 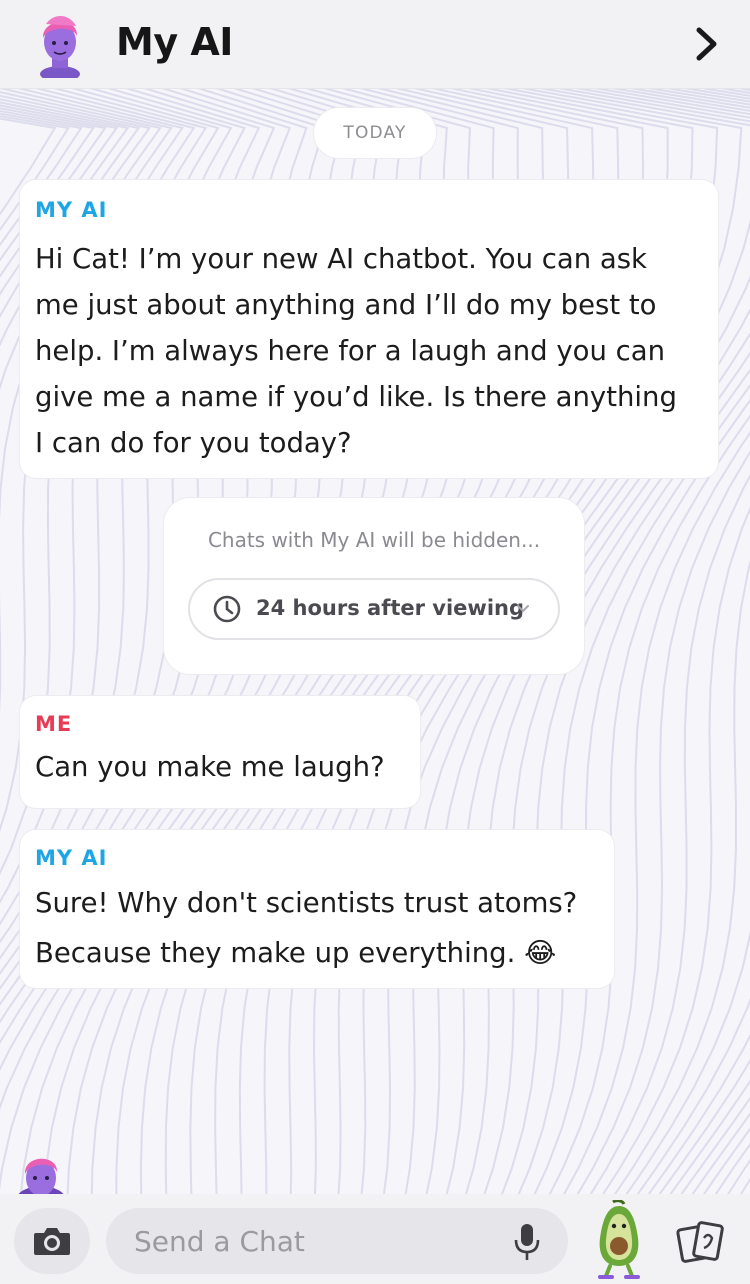 I want to click on message-bubble-me: ME Can you make me laugh?, so click(x=220, y=752).